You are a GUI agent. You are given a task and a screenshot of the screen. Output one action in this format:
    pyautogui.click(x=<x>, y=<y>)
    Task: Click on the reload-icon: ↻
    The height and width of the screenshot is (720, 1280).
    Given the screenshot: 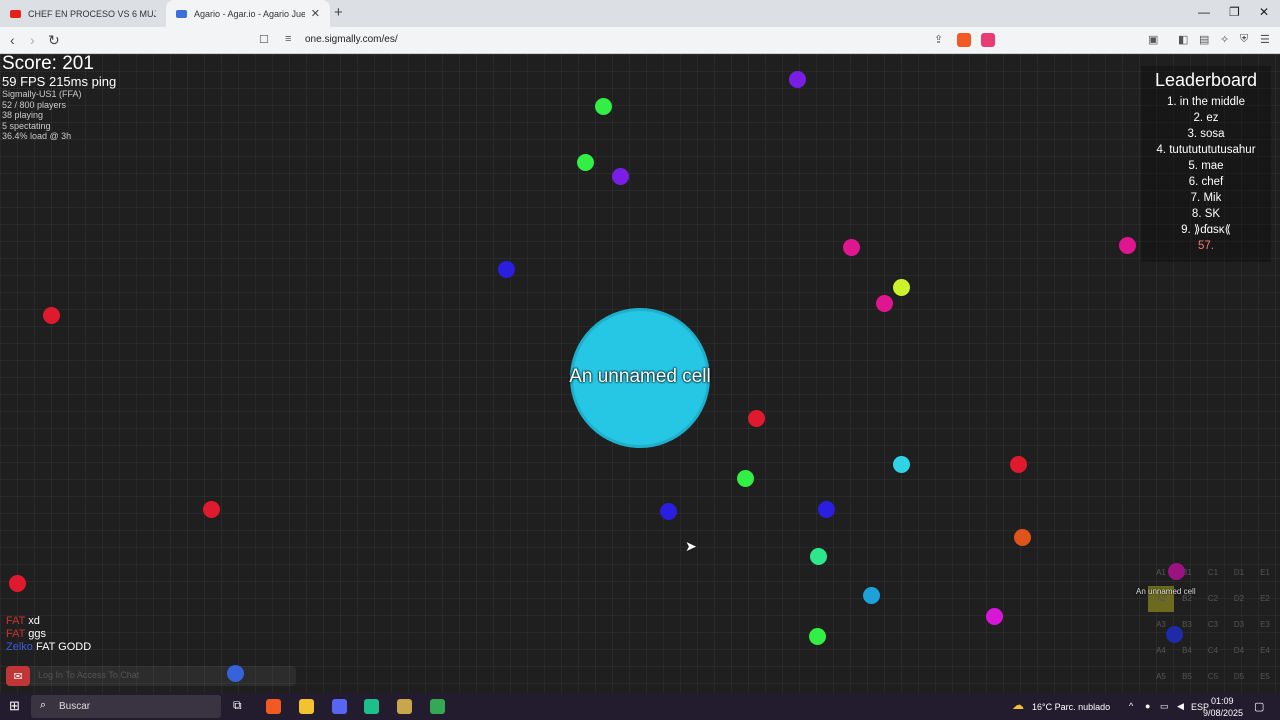 What is the action you would take?
    pyautogui.click(x=54, y=40)
    